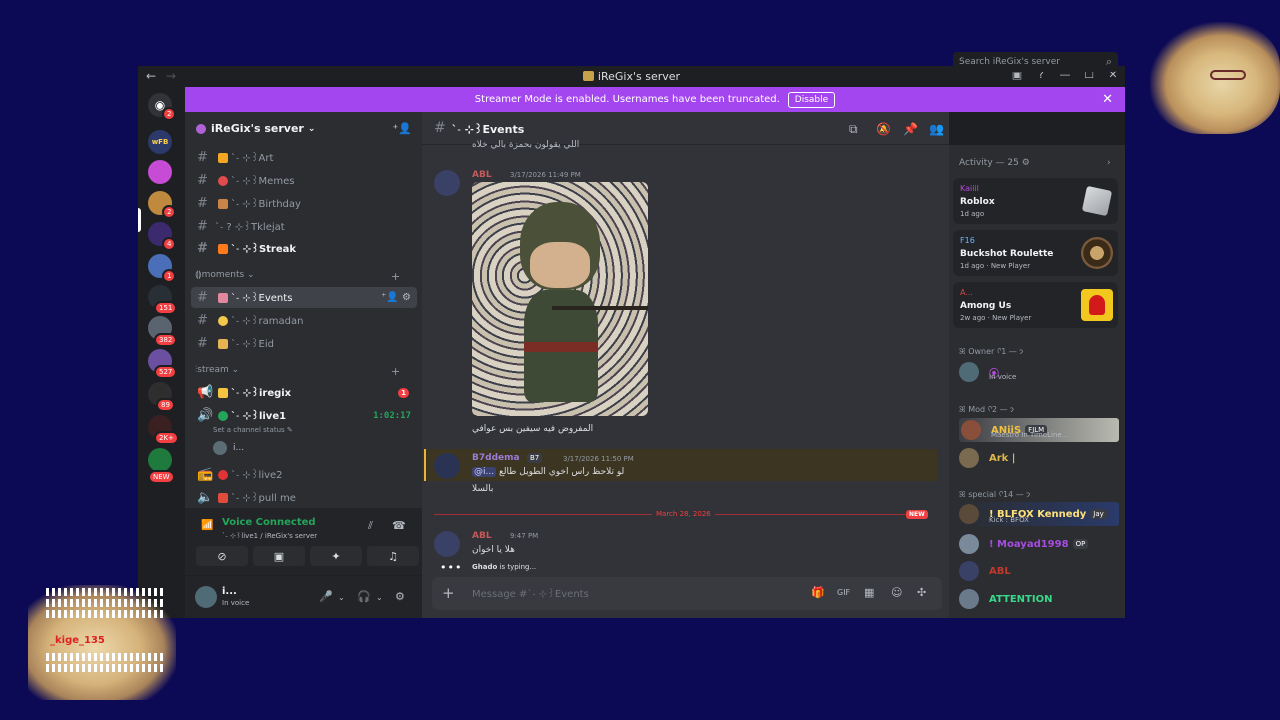  What do you see at coordinates (967, 240) in the screenshot?
I see `activity-user: F16` at bounding box center [967, 240].